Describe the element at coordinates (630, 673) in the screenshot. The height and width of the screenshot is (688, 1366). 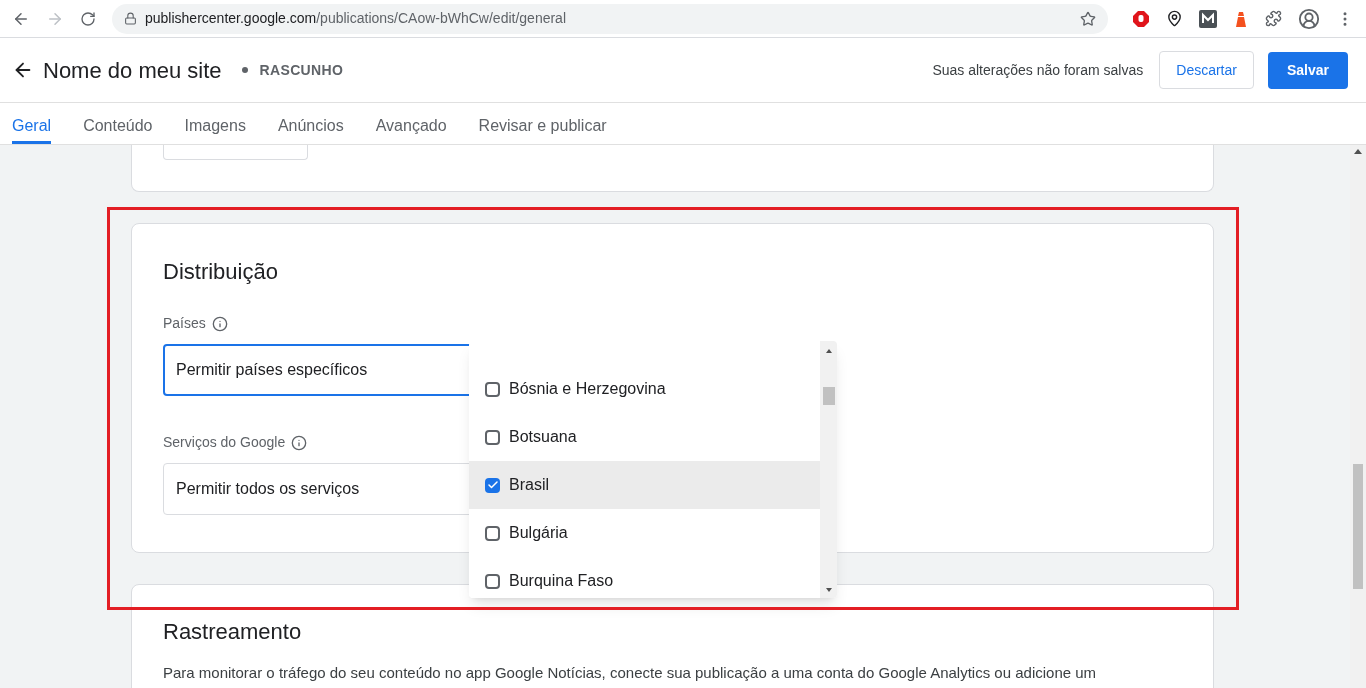
I see `section-description: Para monitorar o tráfego do seu conteúdo no app Google Notícias, conecte sua publicação a uma conta do Google Analytics ou adicione um` at that location.